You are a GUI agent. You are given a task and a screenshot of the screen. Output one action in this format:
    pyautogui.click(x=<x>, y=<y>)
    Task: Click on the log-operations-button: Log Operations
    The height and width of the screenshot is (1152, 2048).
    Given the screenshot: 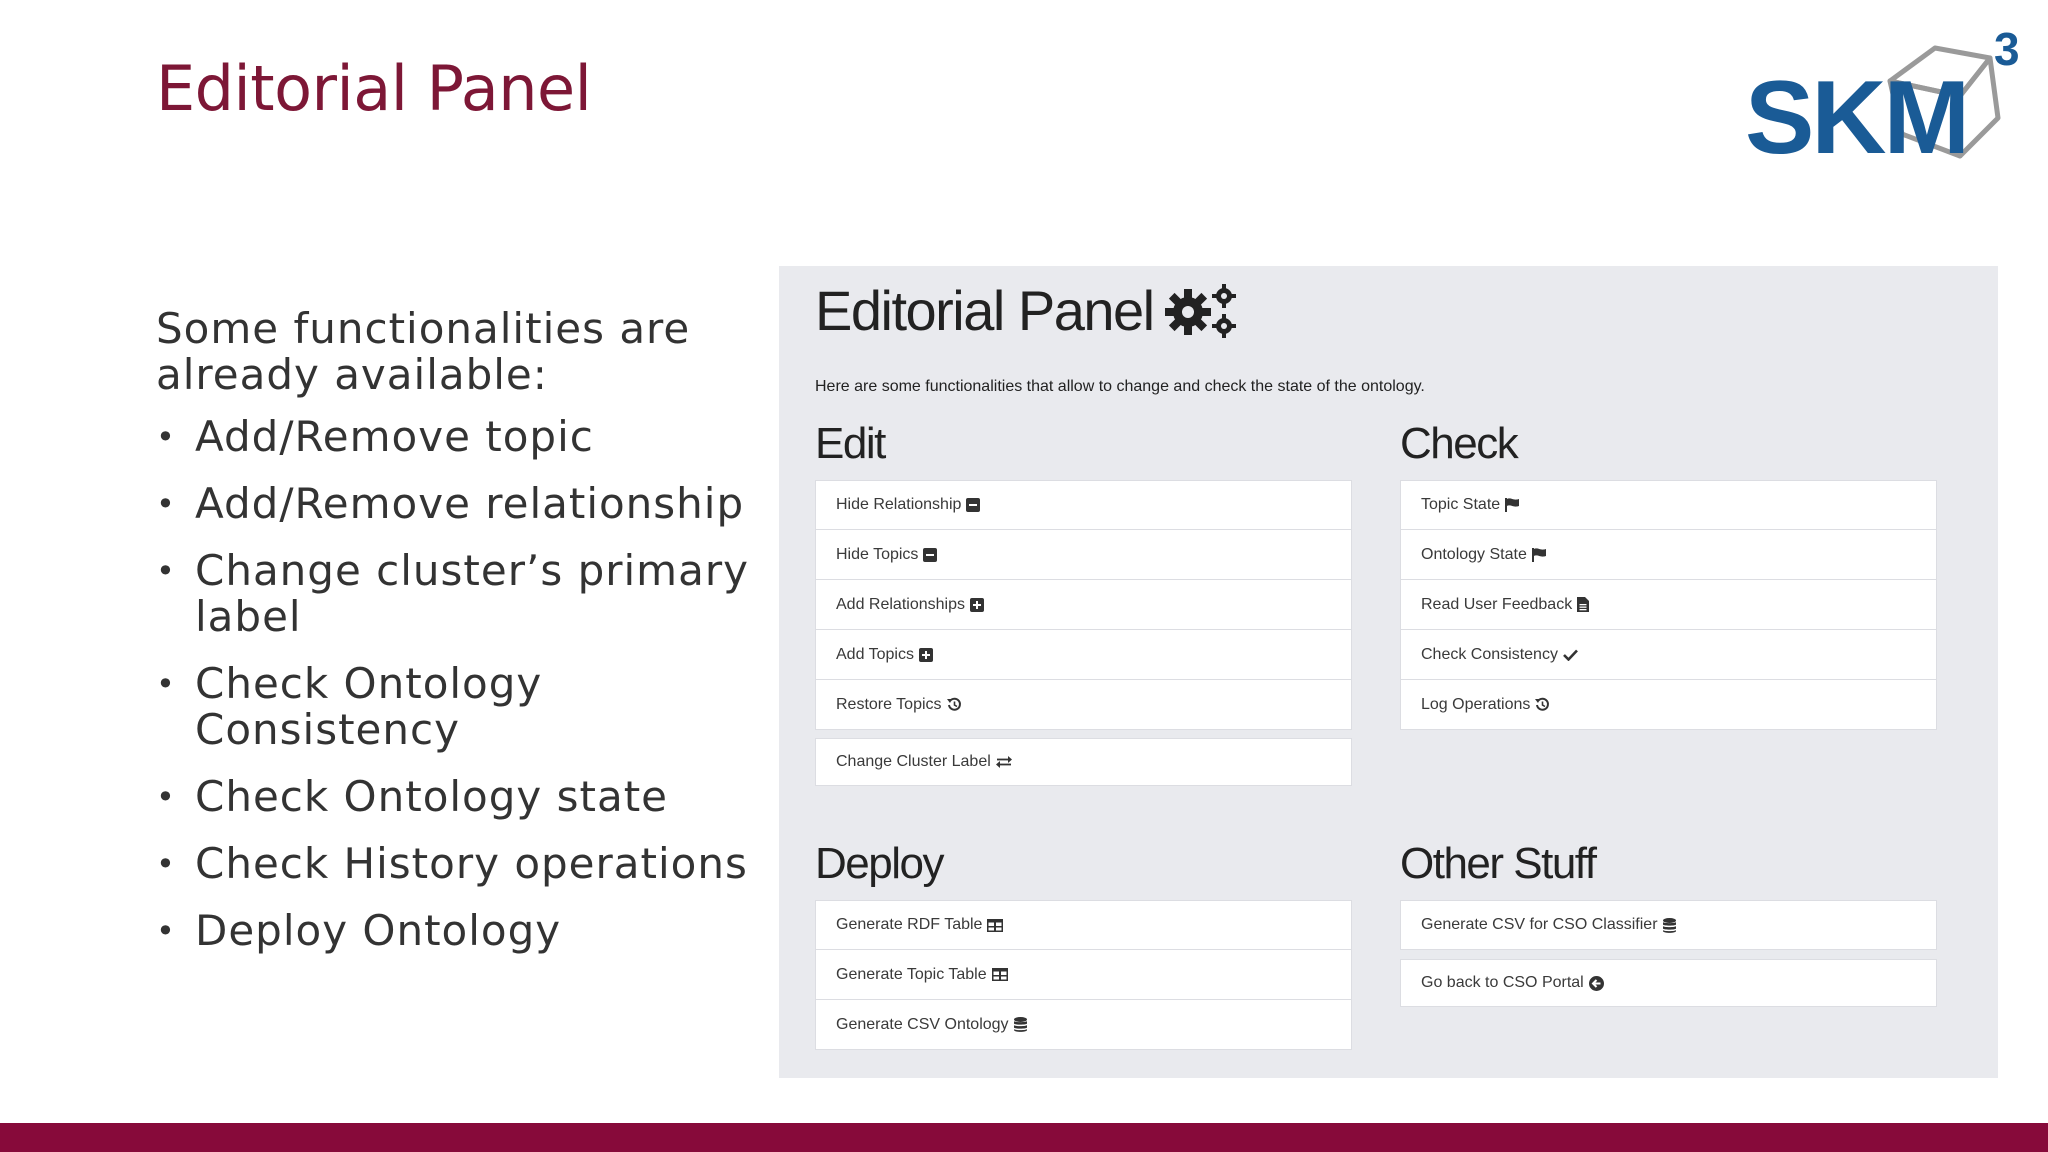 What is the action you would take?
    pyautogui.click(x=1668, y=705)
    